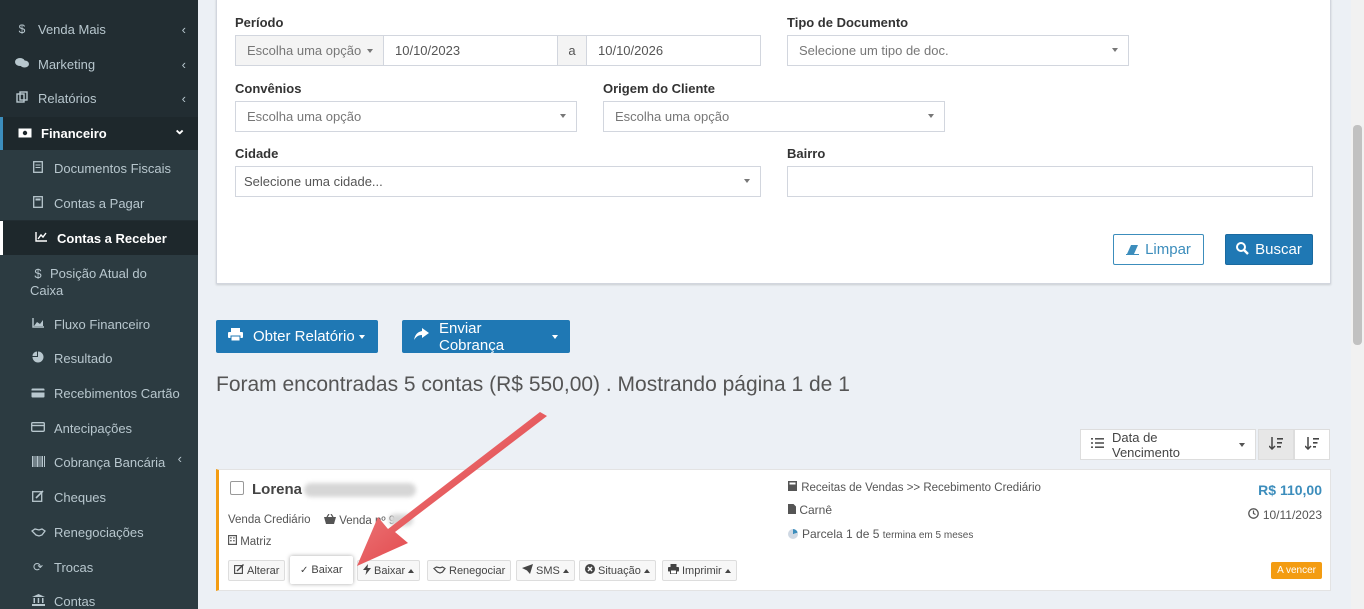 The height and width of the screenshot is (609, 1364). I want to click on sms-label: SMS, so click(548, 570).